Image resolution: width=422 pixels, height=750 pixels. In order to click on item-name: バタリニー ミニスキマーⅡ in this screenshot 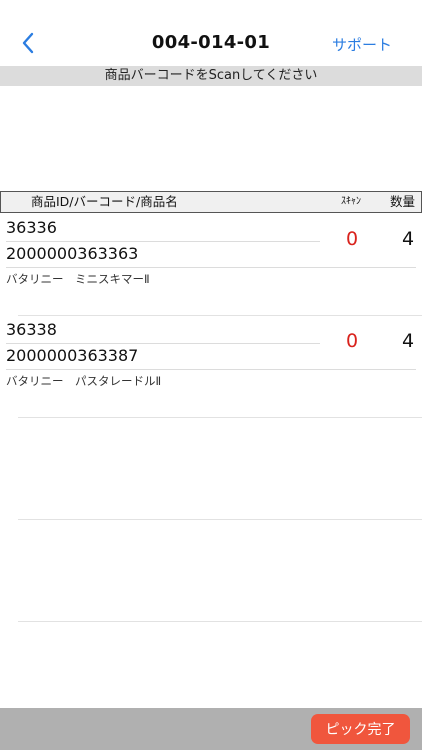, I will do `click(78, 279)`.